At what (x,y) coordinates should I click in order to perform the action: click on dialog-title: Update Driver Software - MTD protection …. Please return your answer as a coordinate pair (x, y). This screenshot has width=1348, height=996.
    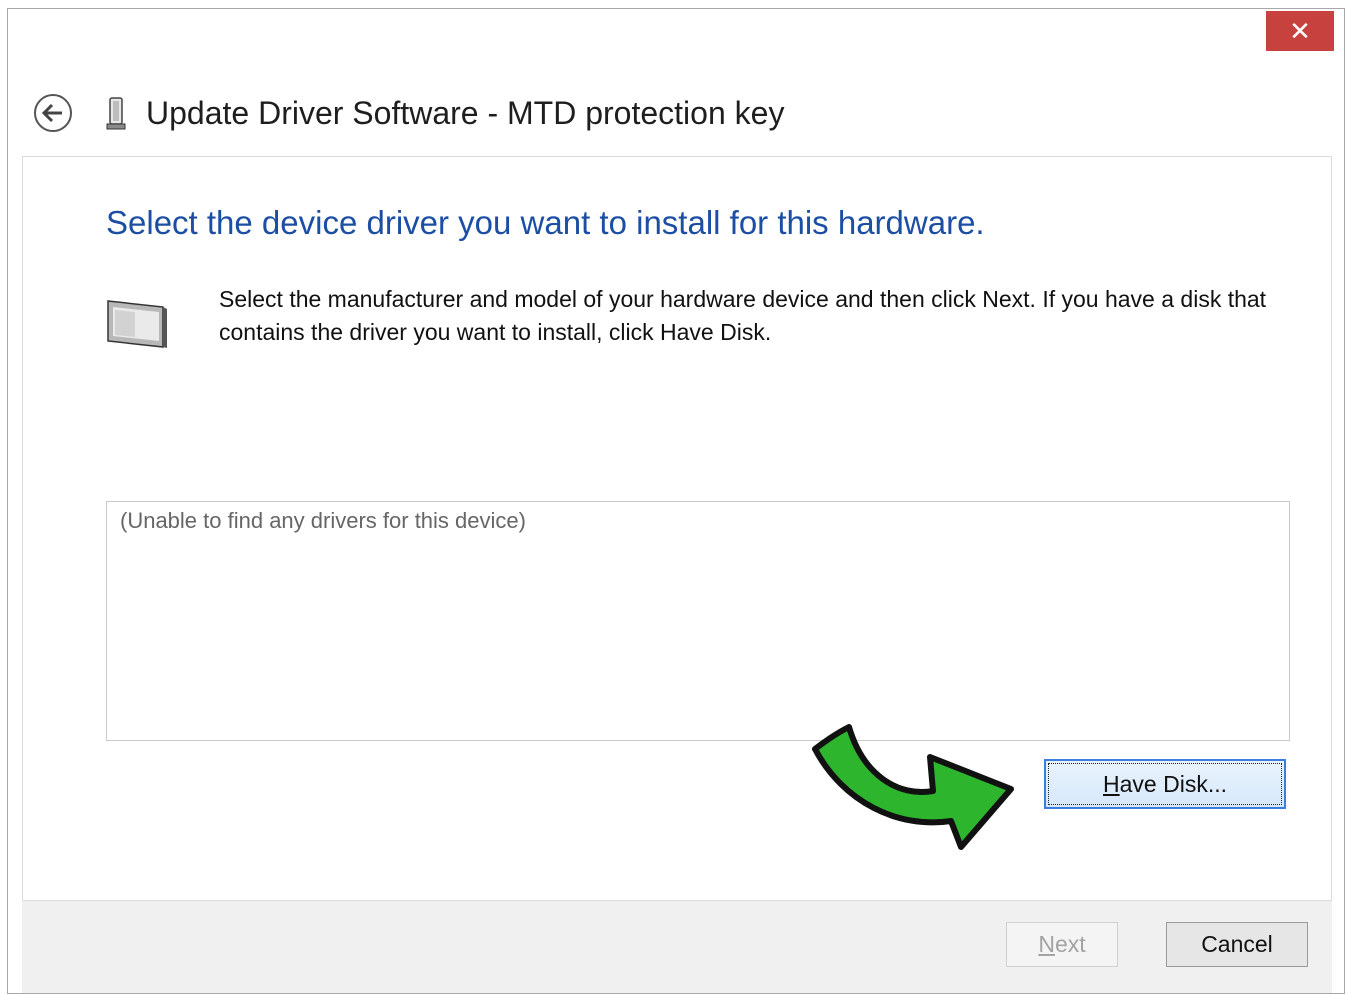
    Looking at the image, I should click on (465, 113).